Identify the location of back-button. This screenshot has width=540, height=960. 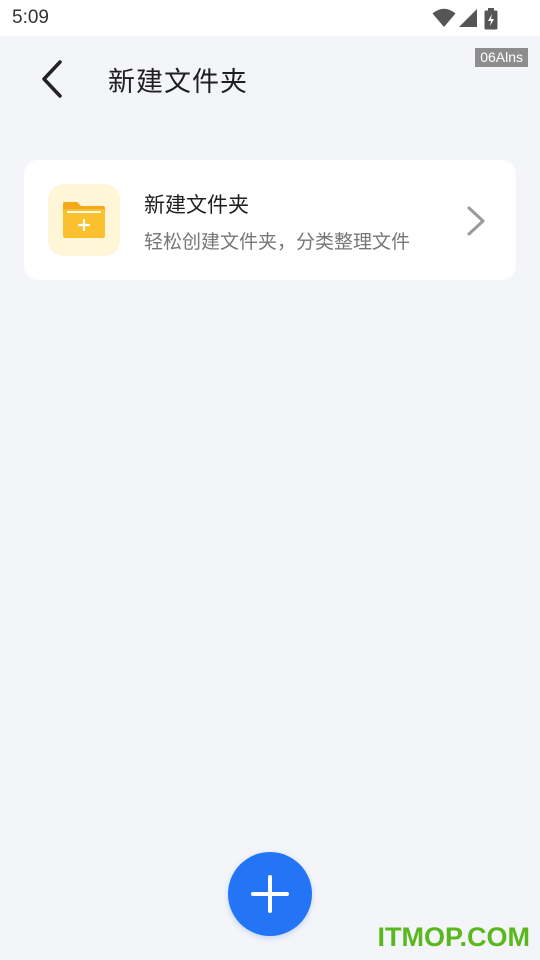
(52, 79).